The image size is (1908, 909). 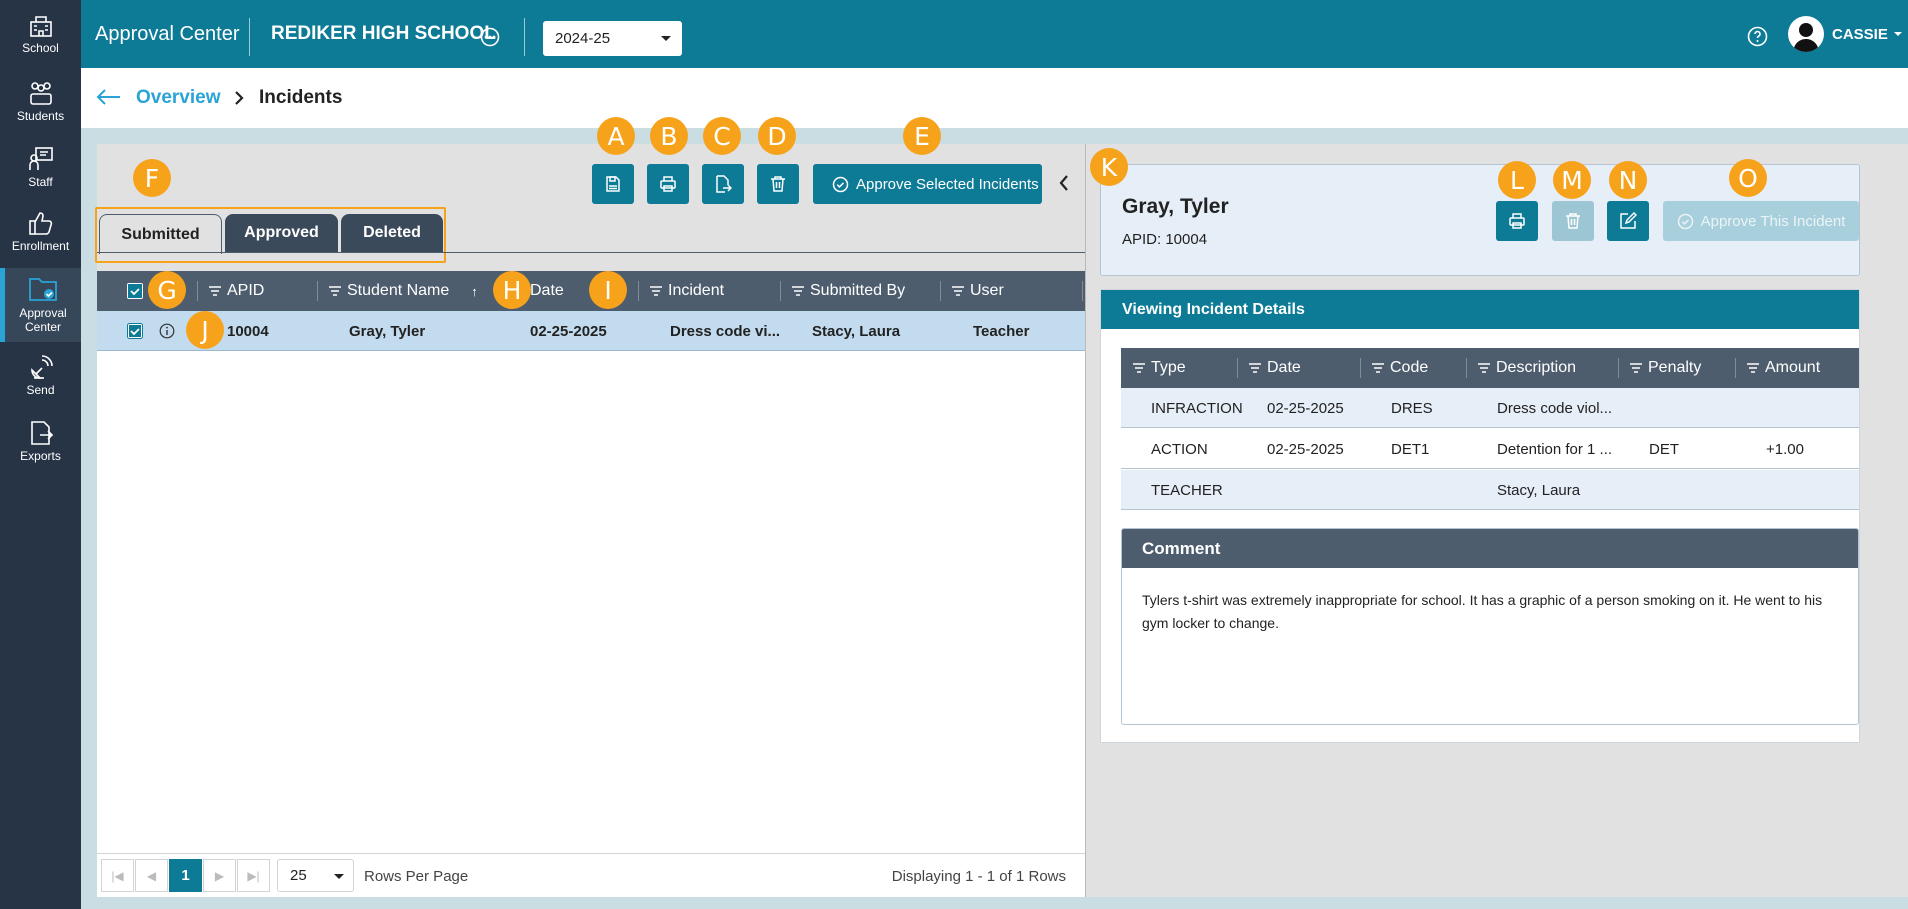 I want to click on column-description: Description, so click(x=1527, y=368).